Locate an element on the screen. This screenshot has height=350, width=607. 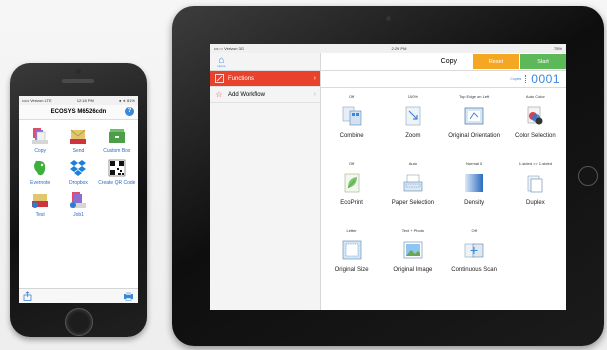
app-send: Send is located at coordinates (78, 140).